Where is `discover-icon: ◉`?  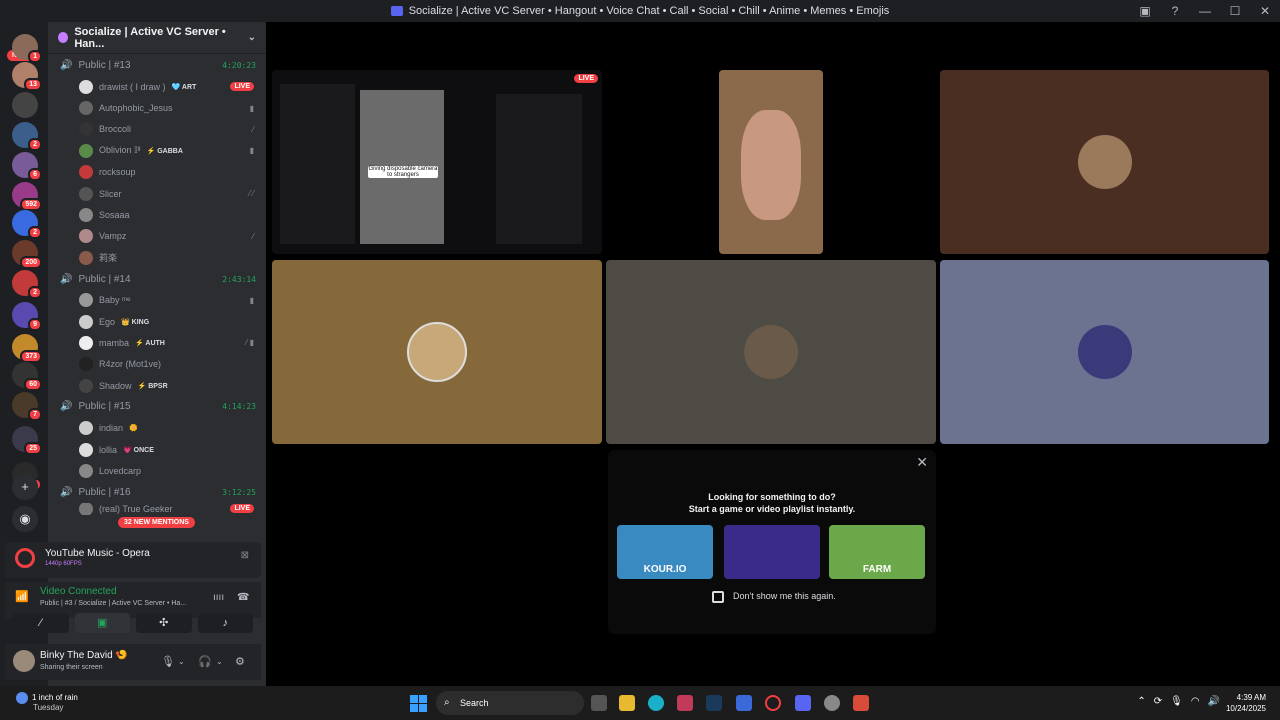 discover-icon: ◉ is located at coordinates (25, 519).